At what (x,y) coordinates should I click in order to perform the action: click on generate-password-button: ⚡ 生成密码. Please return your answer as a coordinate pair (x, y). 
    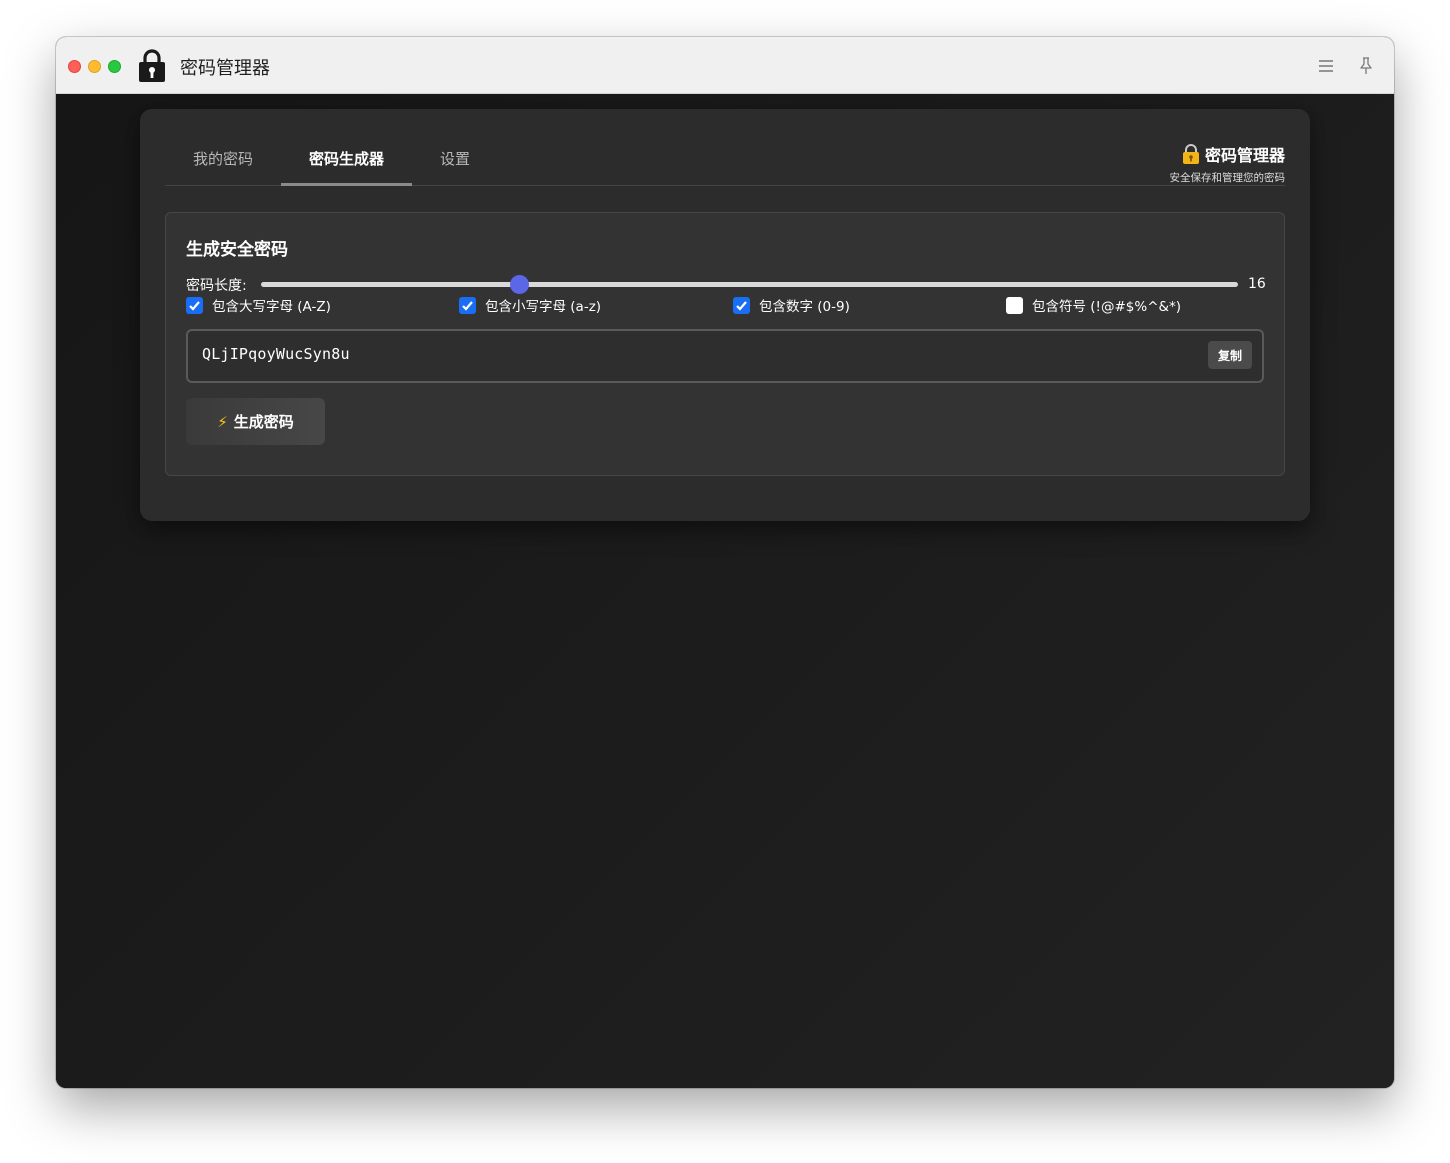
    Looking at the image, I should click on (255, 421).